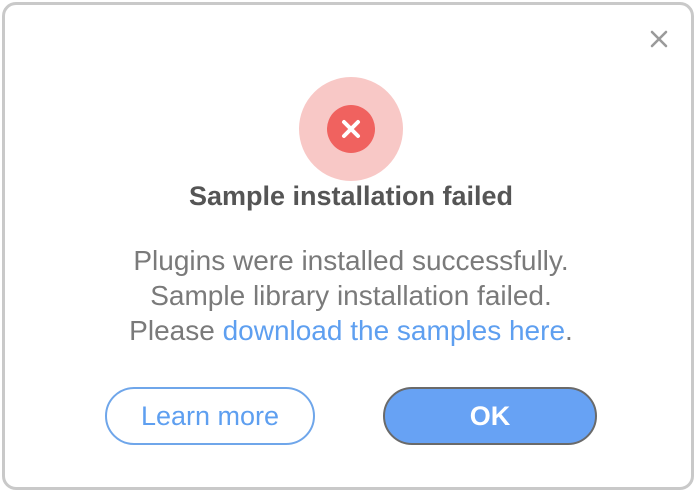 The height and width of the screenshot is (496, 700). Describe the element at coordinates (351, 196) in the screenshot. I see `dialog-title: Sample installation failed` at that location.